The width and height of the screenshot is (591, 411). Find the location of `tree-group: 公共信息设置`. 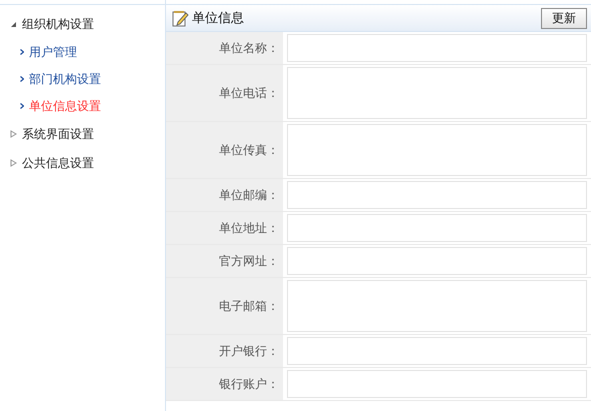

tree-group: 公共信息设置 is located at coordinates (82, 162).